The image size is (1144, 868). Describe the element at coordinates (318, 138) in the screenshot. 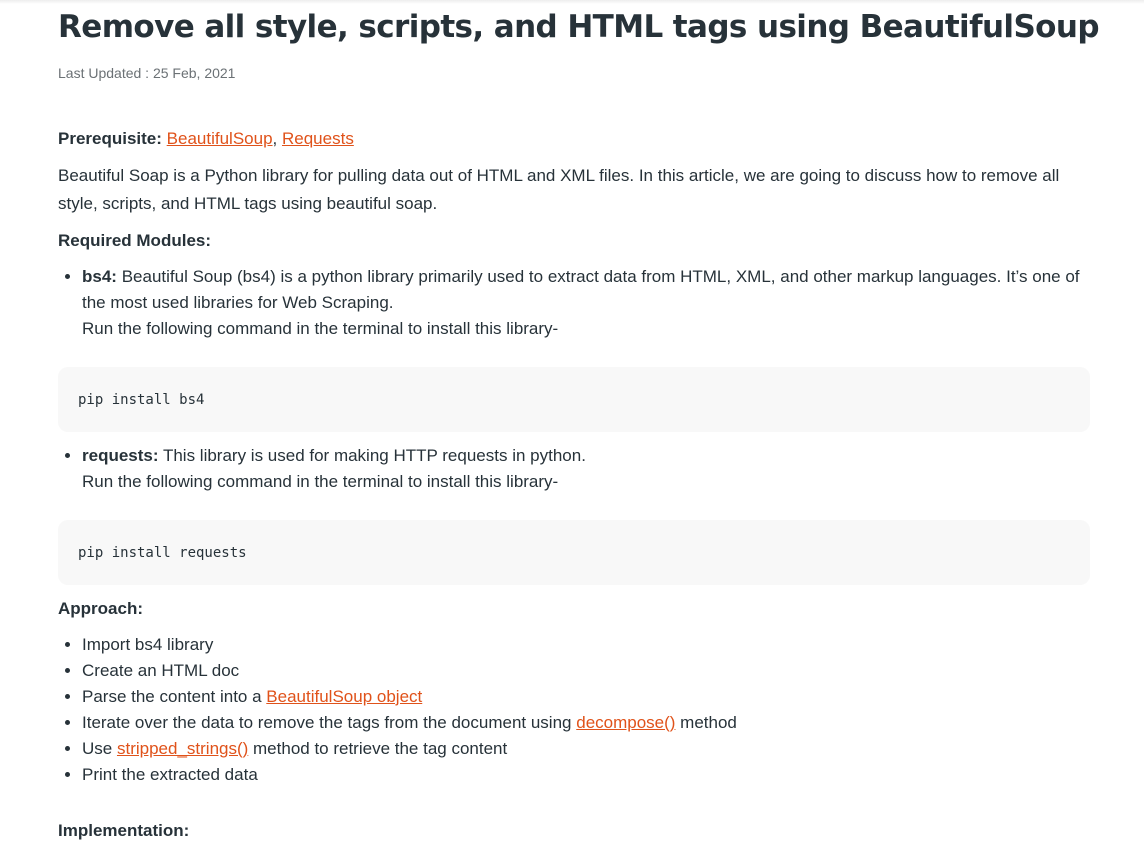

I see `requests-link: Requests` at that location.